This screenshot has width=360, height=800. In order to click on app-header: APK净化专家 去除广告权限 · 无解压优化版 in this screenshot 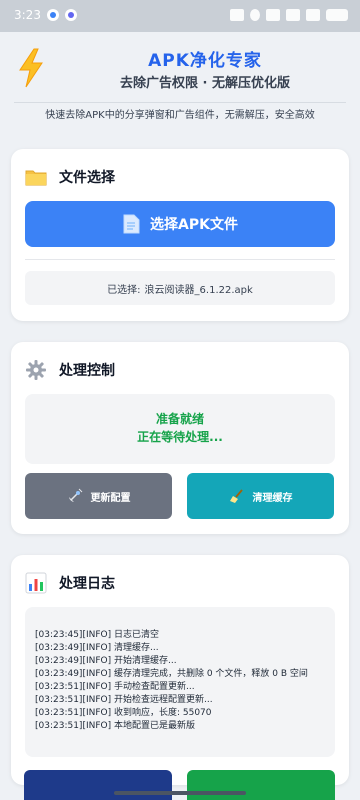, I will do `click(180, 66)`.